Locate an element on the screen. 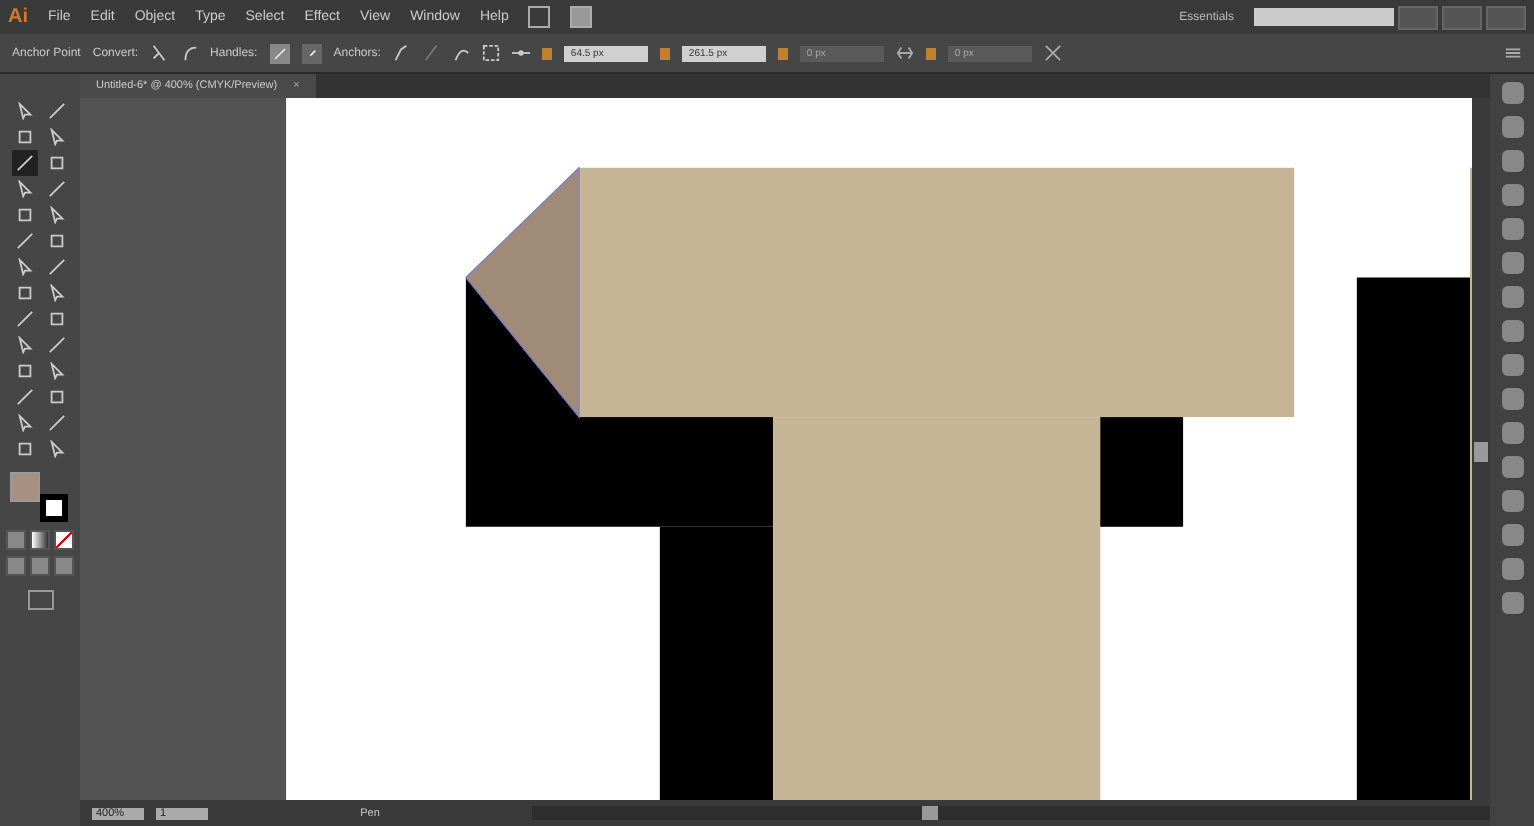 The height and width of the screenshot is (826, 1534). remove-anchor-icon is located at coordinates (401, 53).